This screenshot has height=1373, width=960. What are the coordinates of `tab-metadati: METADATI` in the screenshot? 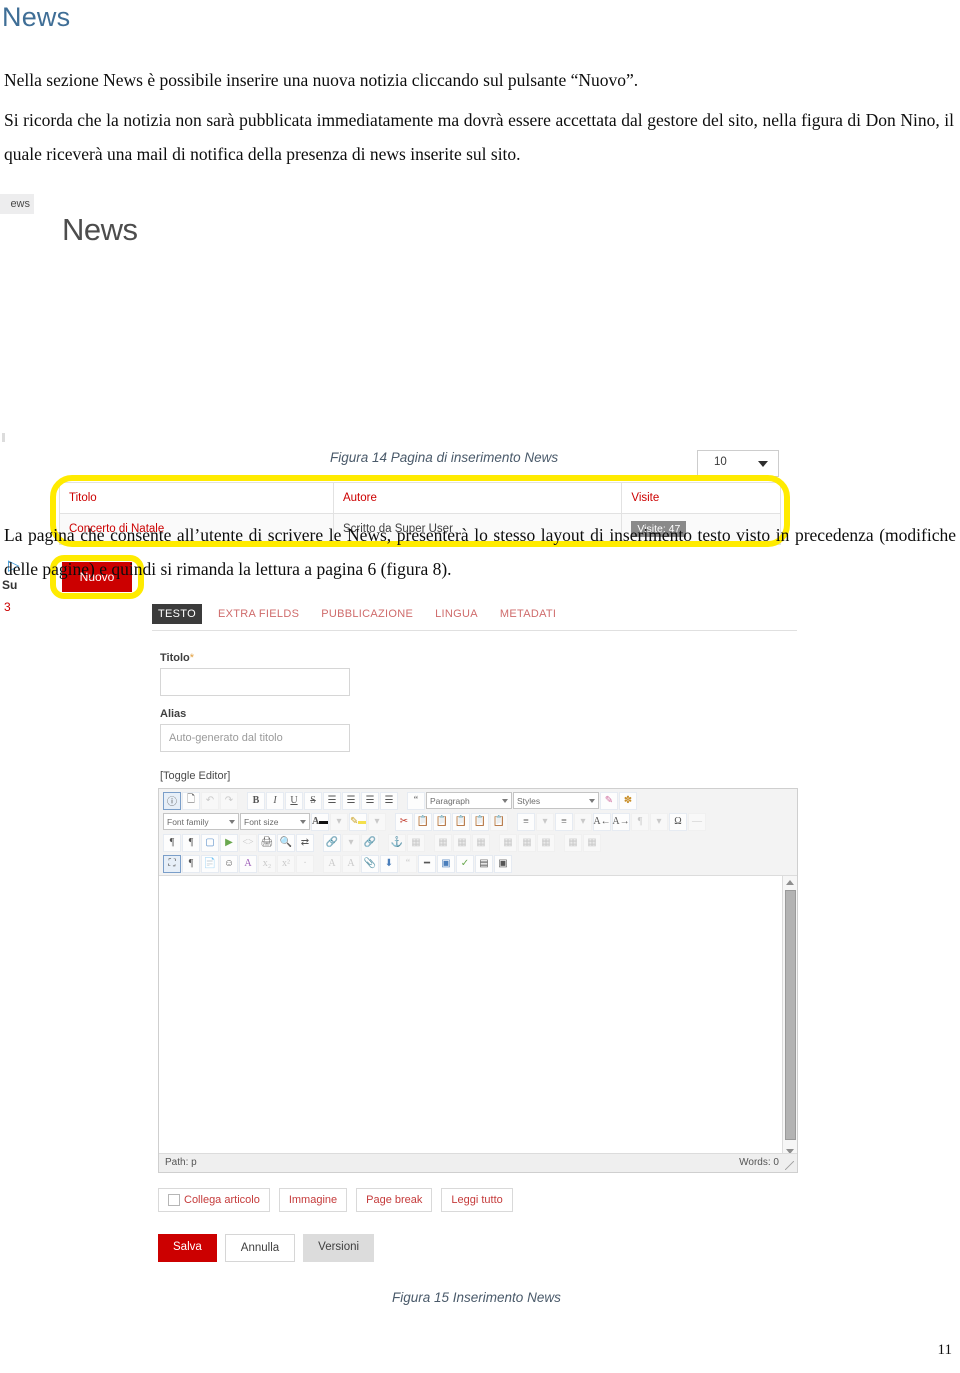 It's located at (528, 614).